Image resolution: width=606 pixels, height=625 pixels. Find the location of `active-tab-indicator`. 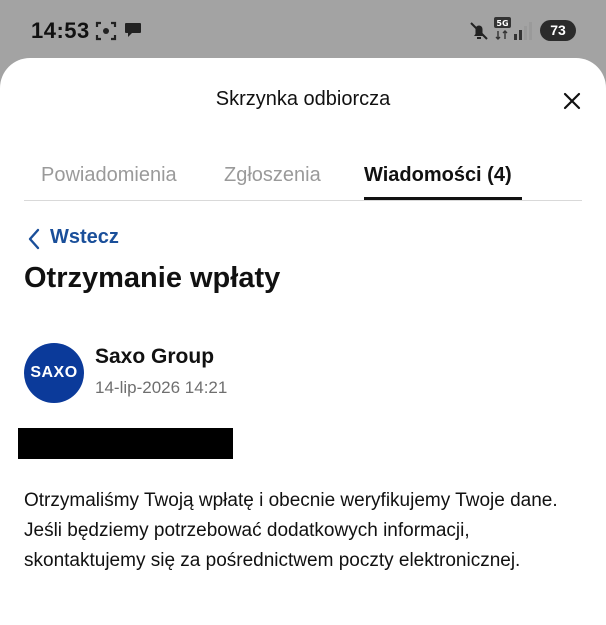

active-tab-indicator is located at coordinates (443, 198).